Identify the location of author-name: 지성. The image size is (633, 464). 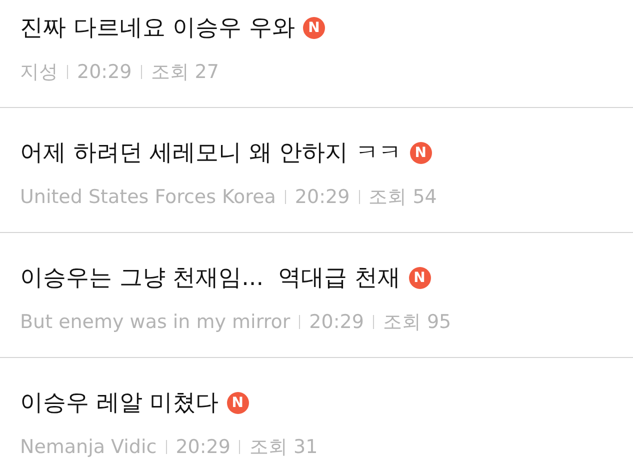
(39, 72).